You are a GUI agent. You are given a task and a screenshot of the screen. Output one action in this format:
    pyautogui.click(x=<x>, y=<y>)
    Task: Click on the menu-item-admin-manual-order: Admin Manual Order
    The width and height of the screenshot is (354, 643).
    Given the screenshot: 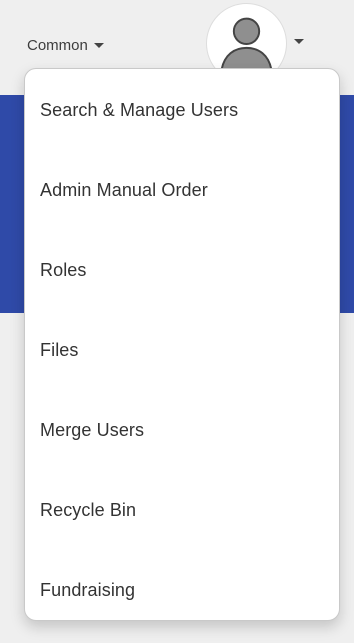 What is the action you would take?
    pyautogui.click(x=182, y=190)
    